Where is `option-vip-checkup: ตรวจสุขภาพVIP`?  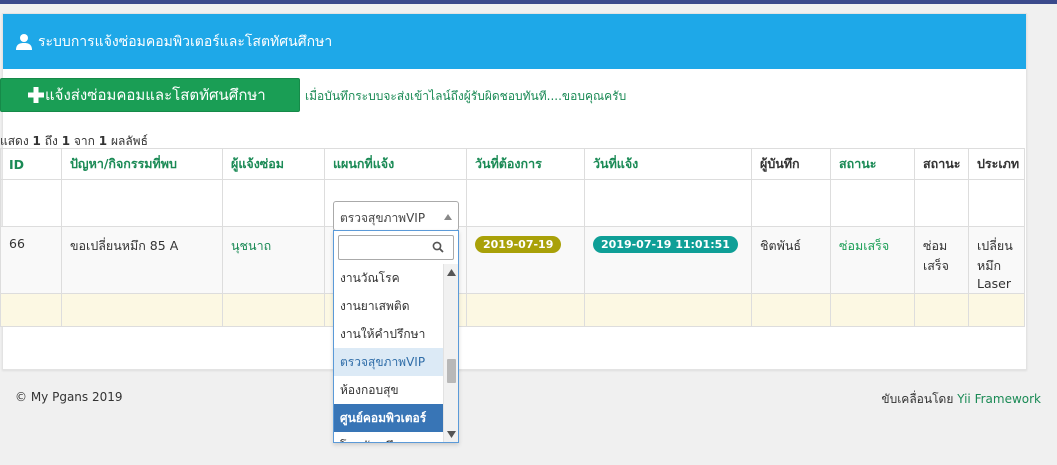
option-vip-checkup: ตรวจสุขภาพVIP is located at coordinates (388, 362).